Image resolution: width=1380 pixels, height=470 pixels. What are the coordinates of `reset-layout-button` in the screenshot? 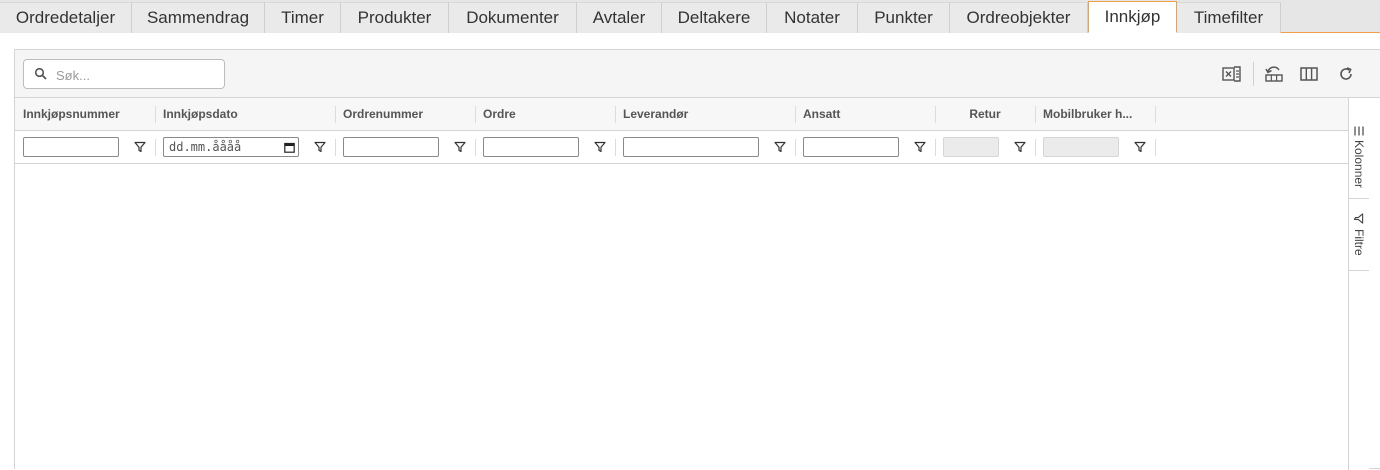 It's located at (1274, 74).